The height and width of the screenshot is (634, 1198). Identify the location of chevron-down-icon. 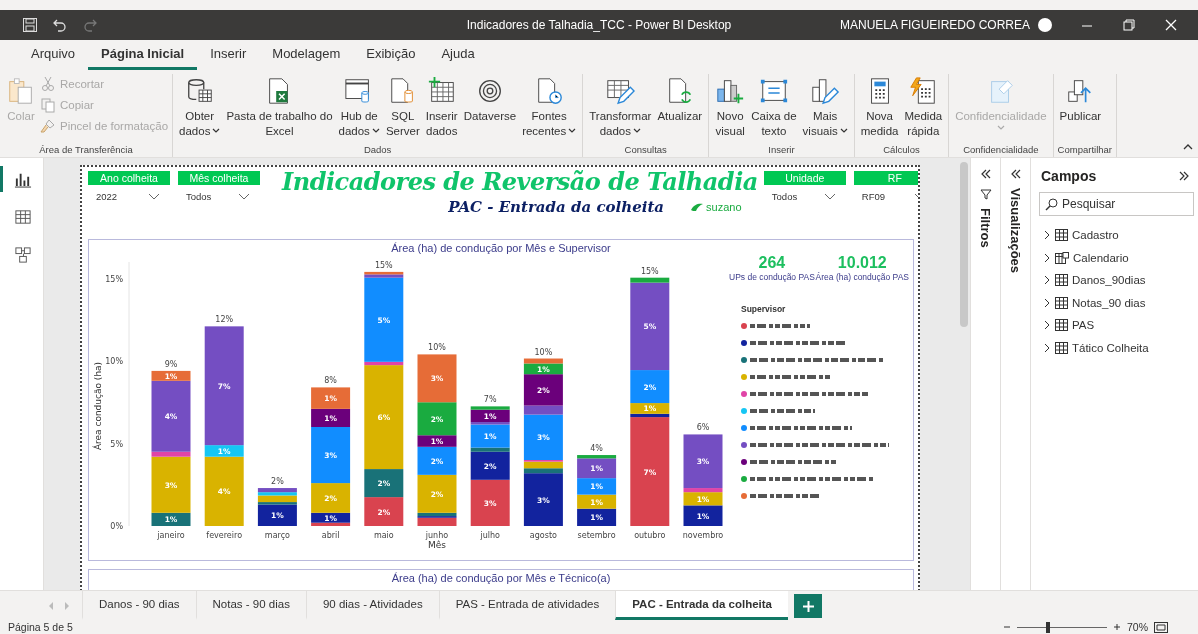
(244, 196).